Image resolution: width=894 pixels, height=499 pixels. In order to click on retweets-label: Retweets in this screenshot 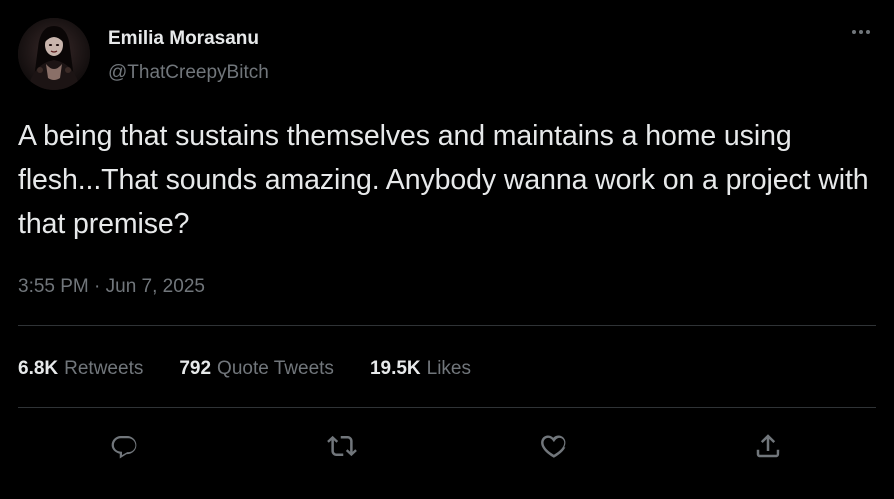, I will do `click(104, 368)`.